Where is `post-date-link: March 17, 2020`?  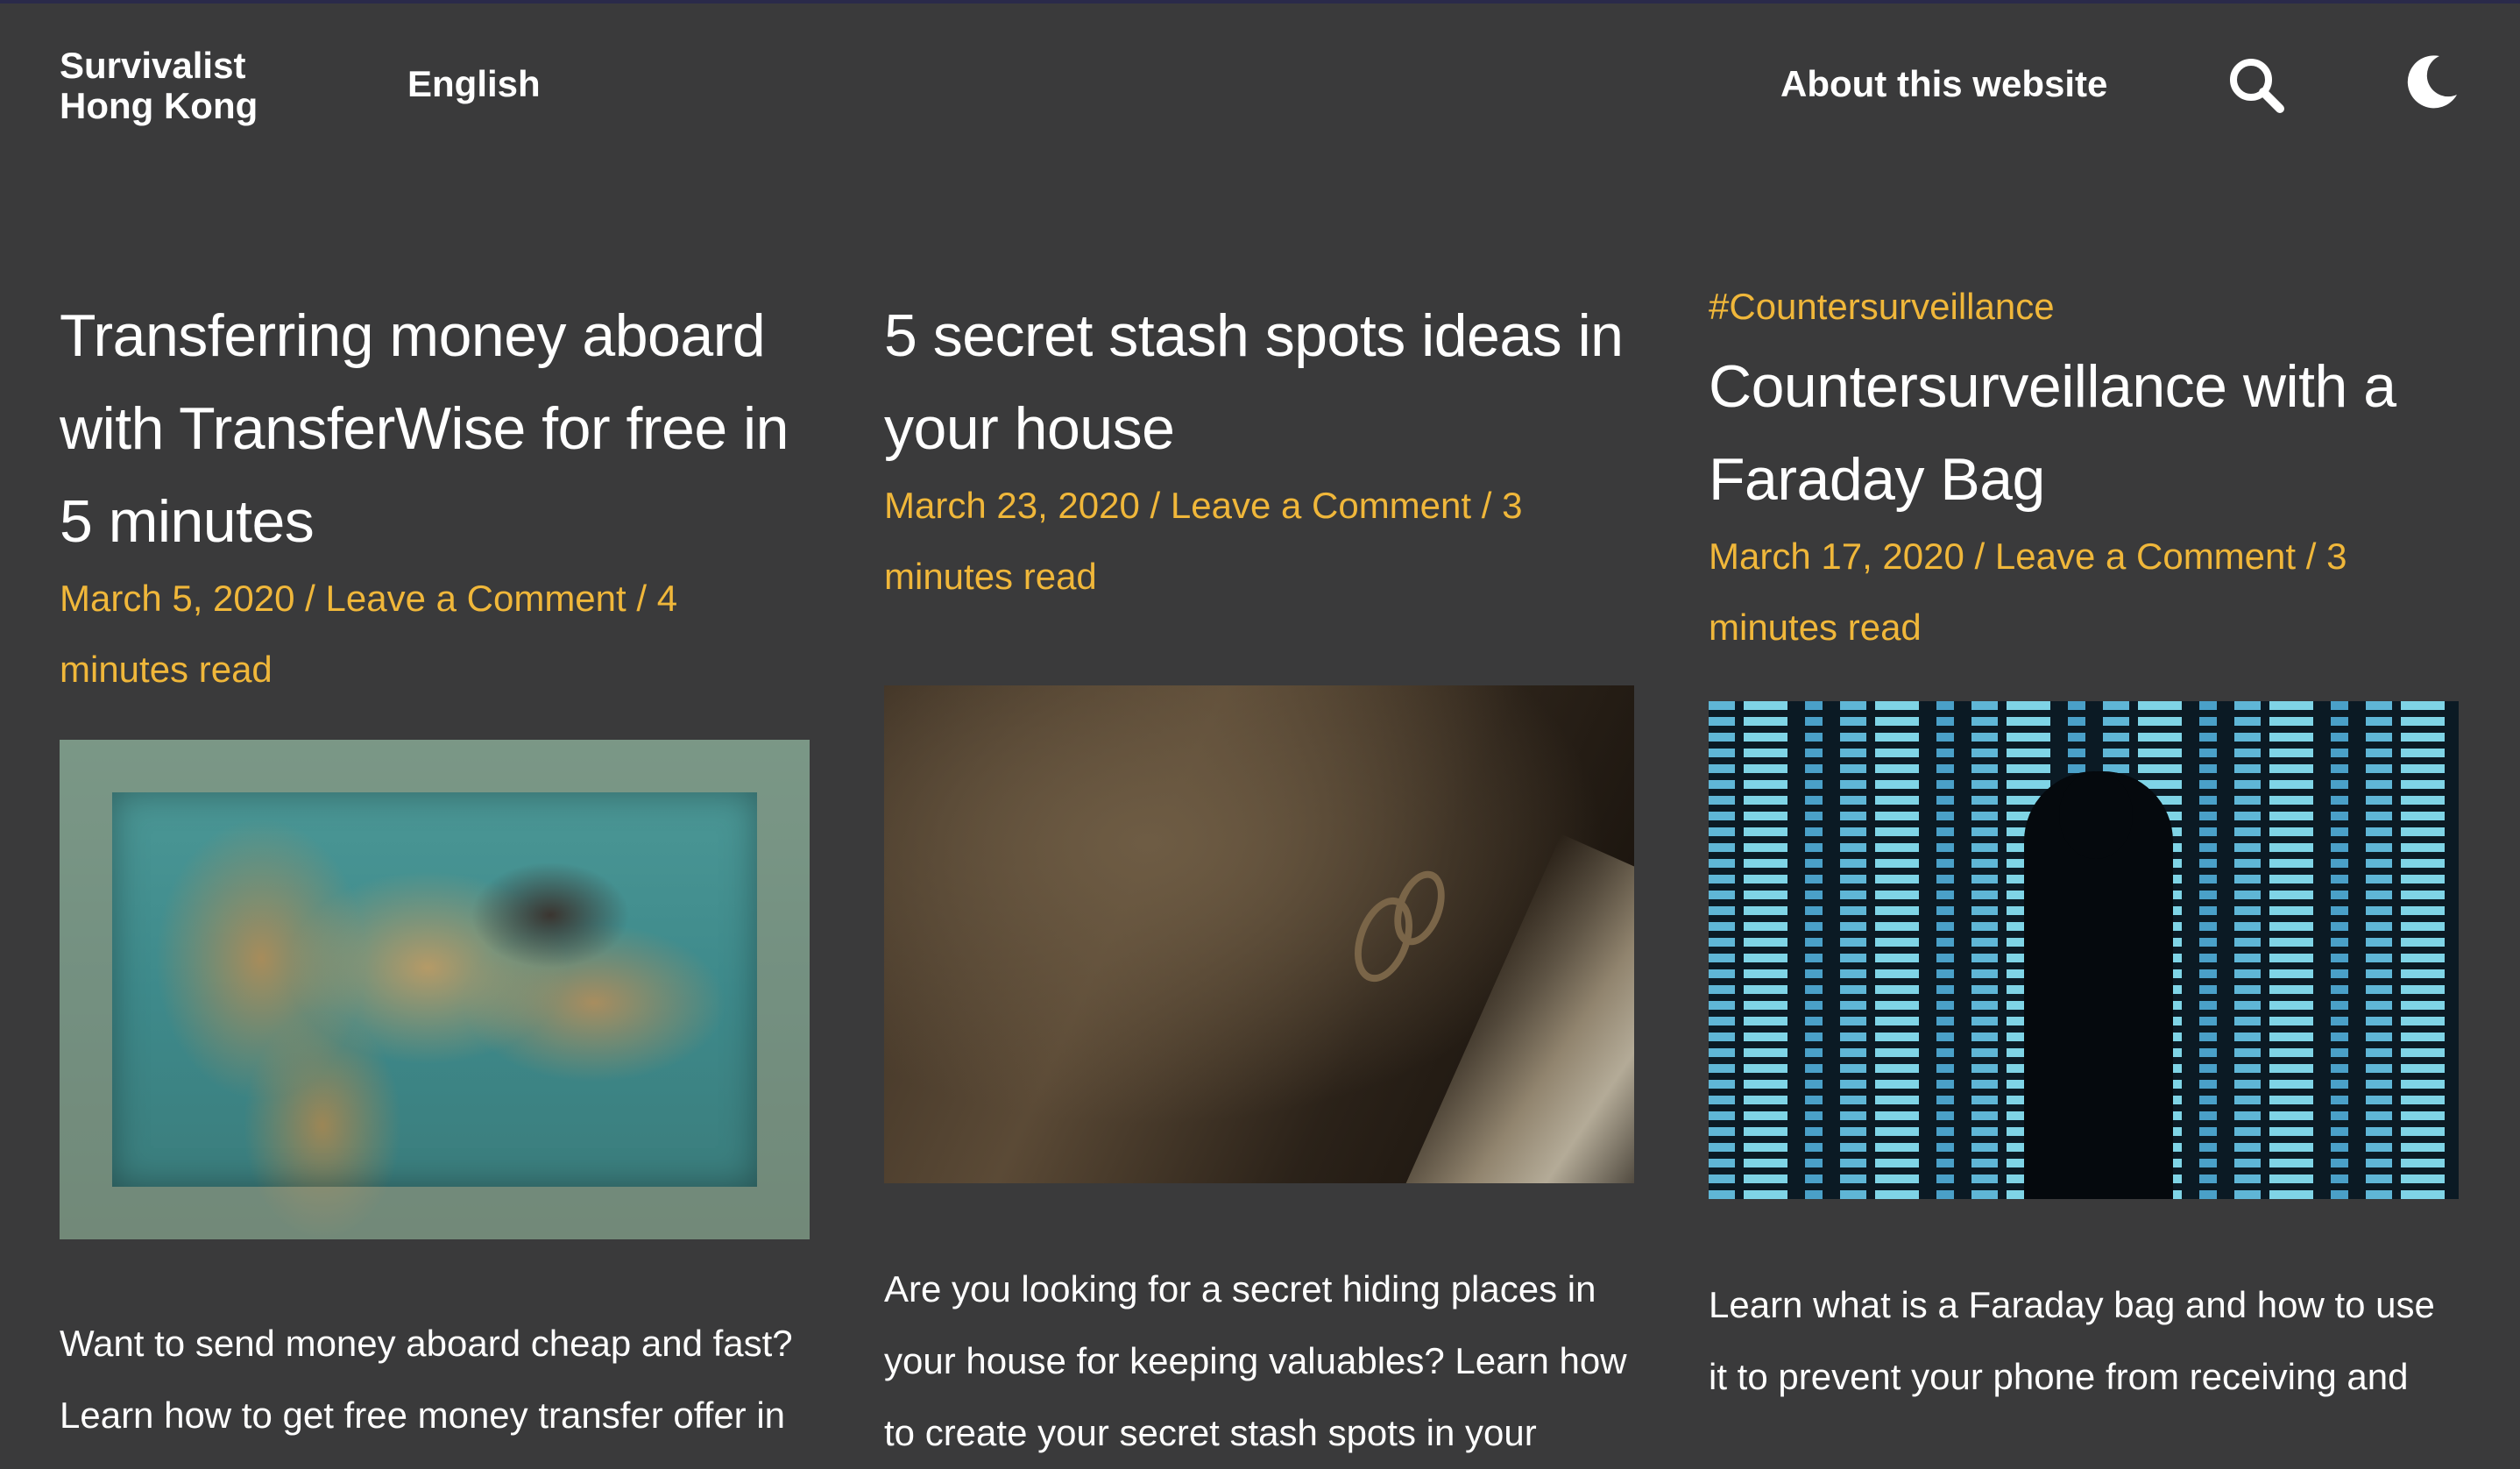
post-date-link: March 17, 2020 is located at coordinates (1836, 556).